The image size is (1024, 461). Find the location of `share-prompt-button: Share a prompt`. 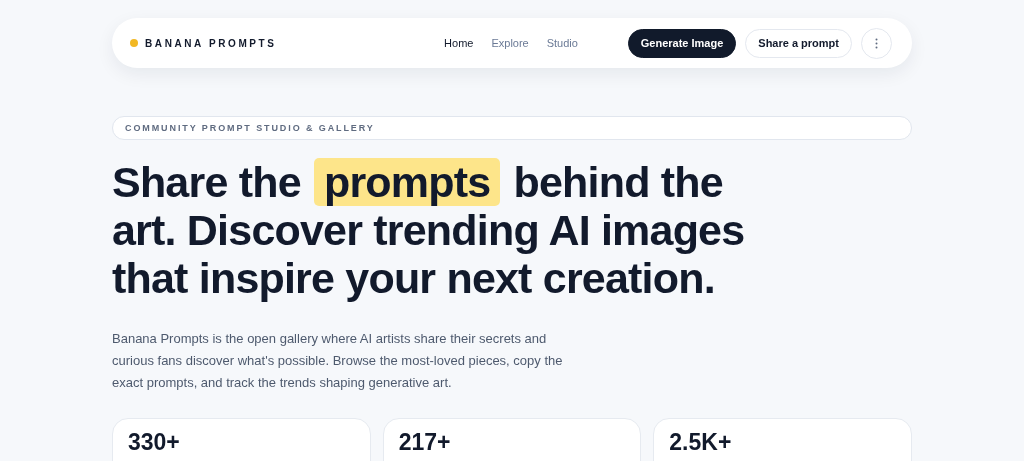

share-prompt-button: Share a prompt is located at coordinates (798, 43).